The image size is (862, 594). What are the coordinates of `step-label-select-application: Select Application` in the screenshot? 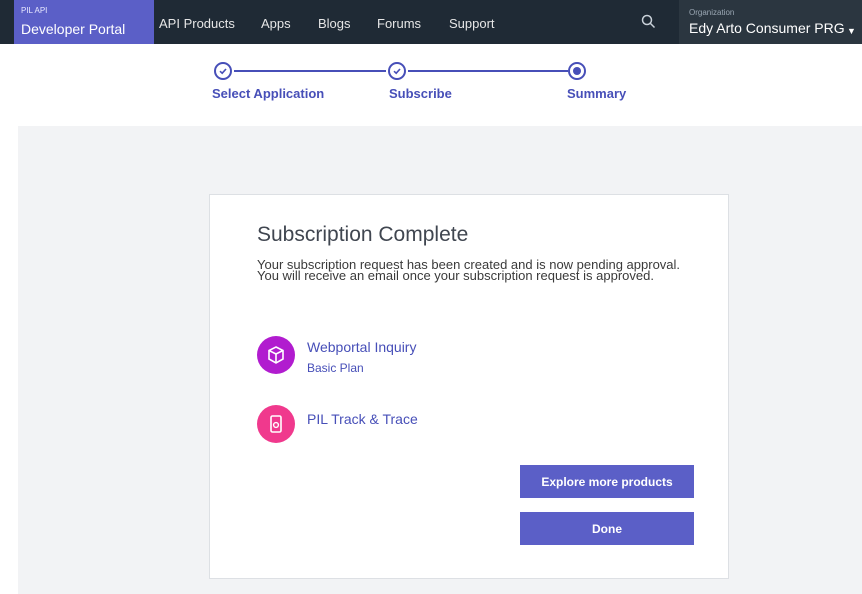 It's located at (268, 93).